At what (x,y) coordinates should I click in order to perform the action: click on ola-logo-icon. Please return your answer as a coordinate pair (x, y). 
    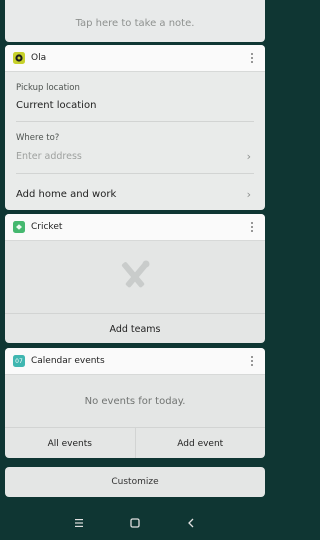
    Looking at the image, I should click on (19, 58).